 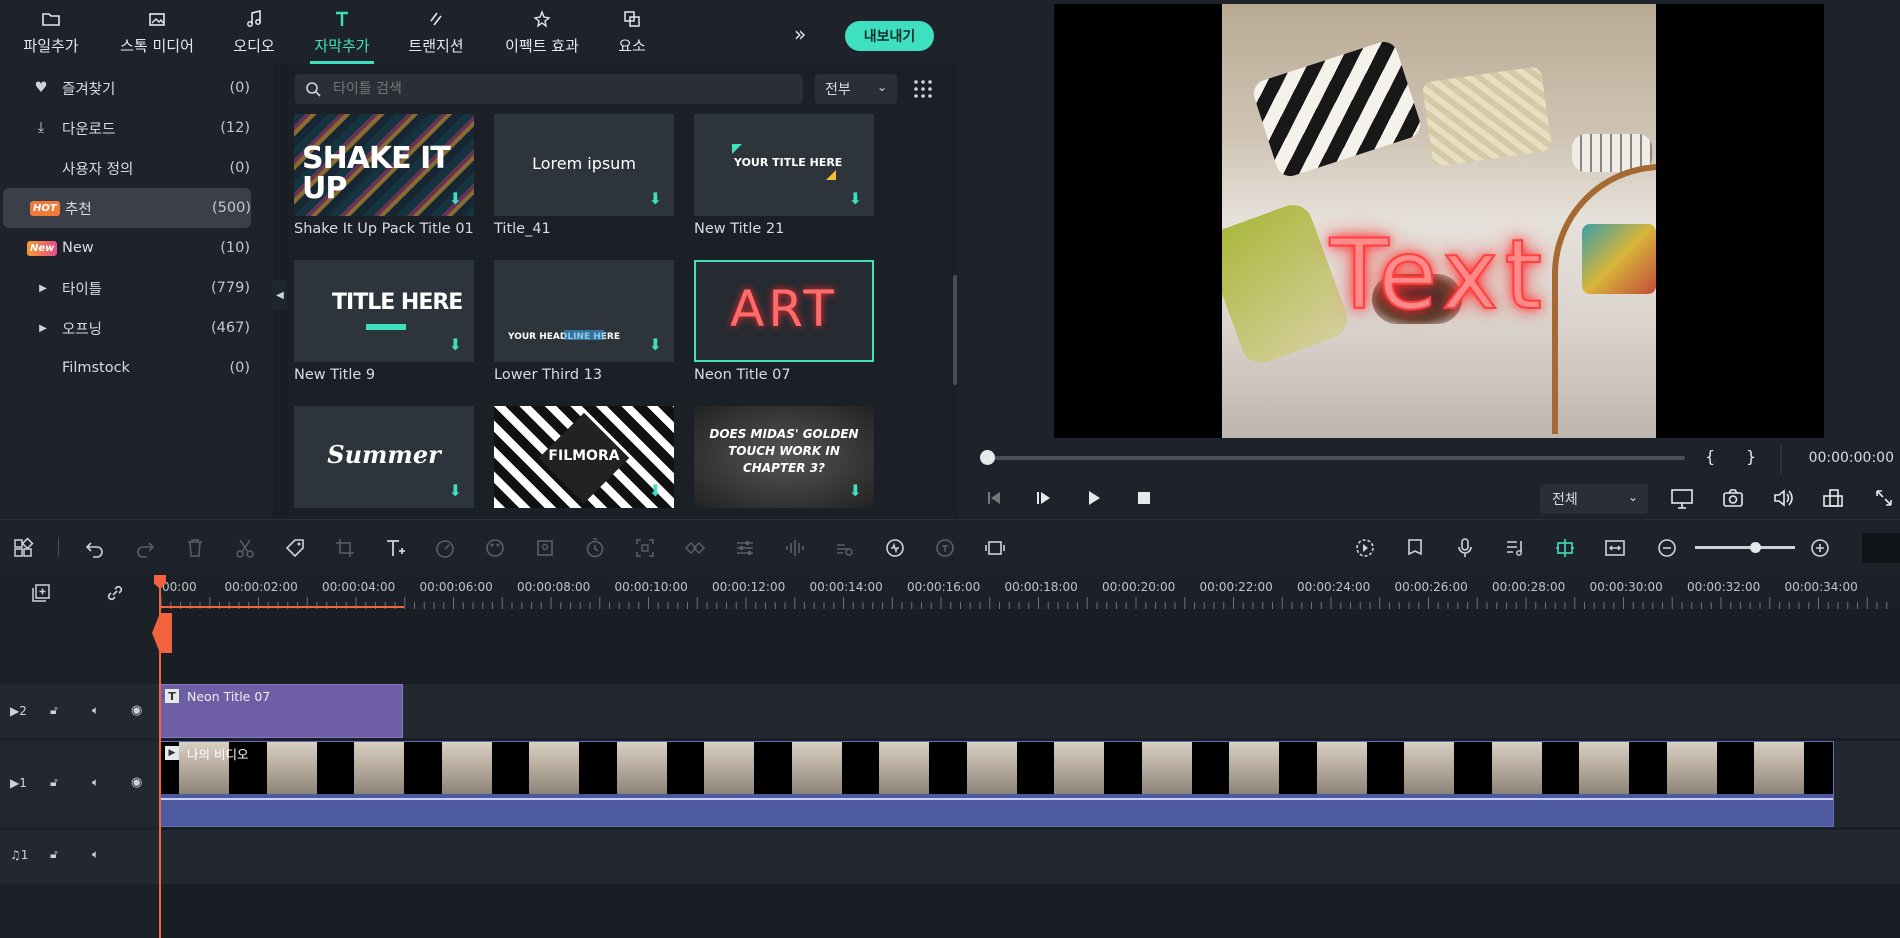 I want to click on render-preview-icon, so click(x=1365, y=548).